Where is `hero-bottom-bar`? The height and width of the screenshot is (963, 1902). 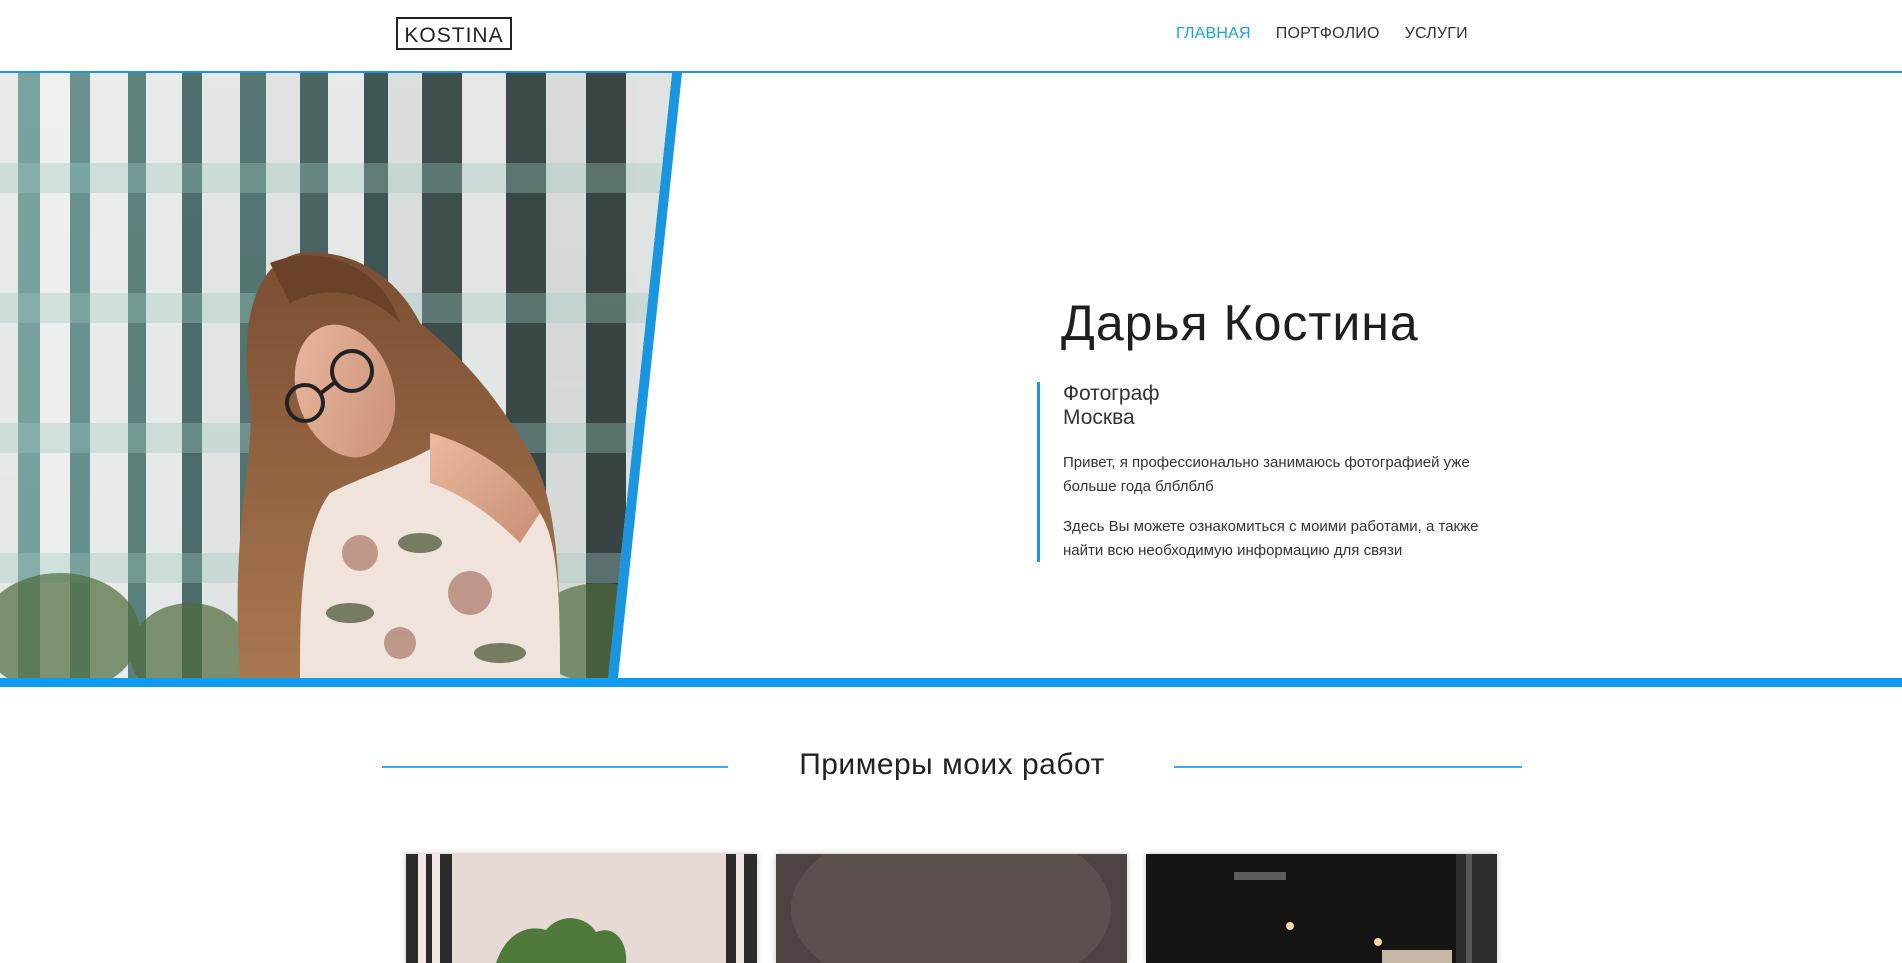
hero-bottom-bar is located at coordinates (951, 682).